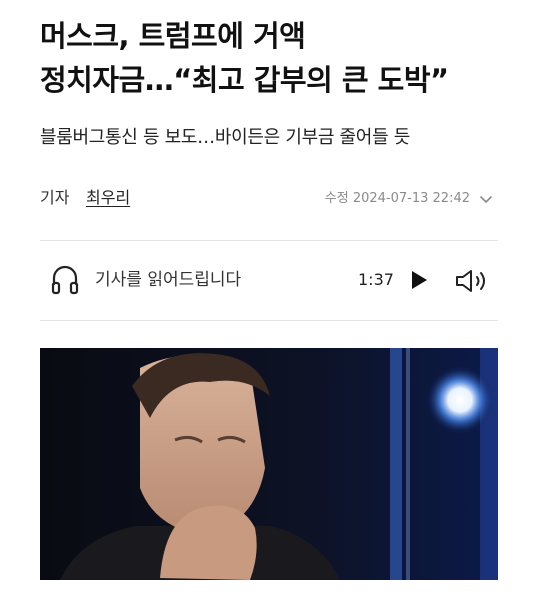  Describe the element at coordinates (65, 280) in the screenshot. I see `headphones-icon` at that location.